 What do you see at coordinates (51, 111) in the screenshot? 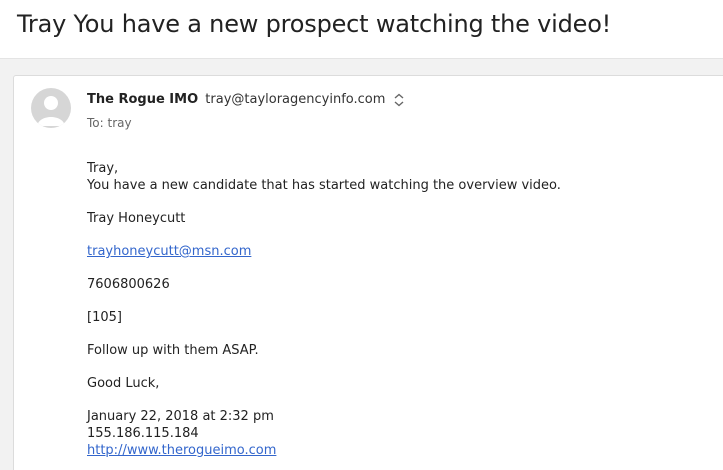
I see `person-icon` at bounding box center [51, 111].